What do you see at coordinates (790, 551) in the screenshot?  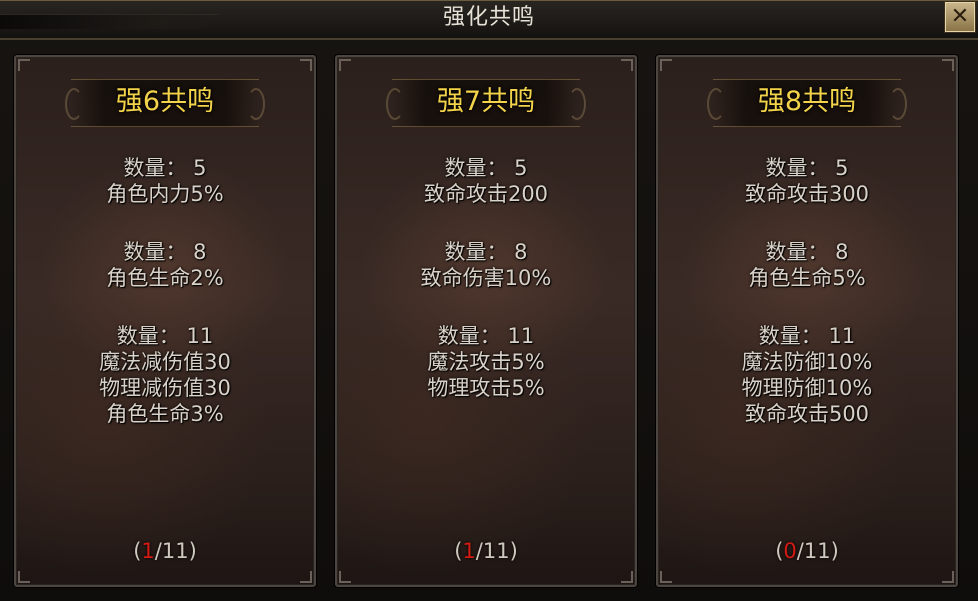 I see `progress-current: 0` at bounding box center [790, 551].